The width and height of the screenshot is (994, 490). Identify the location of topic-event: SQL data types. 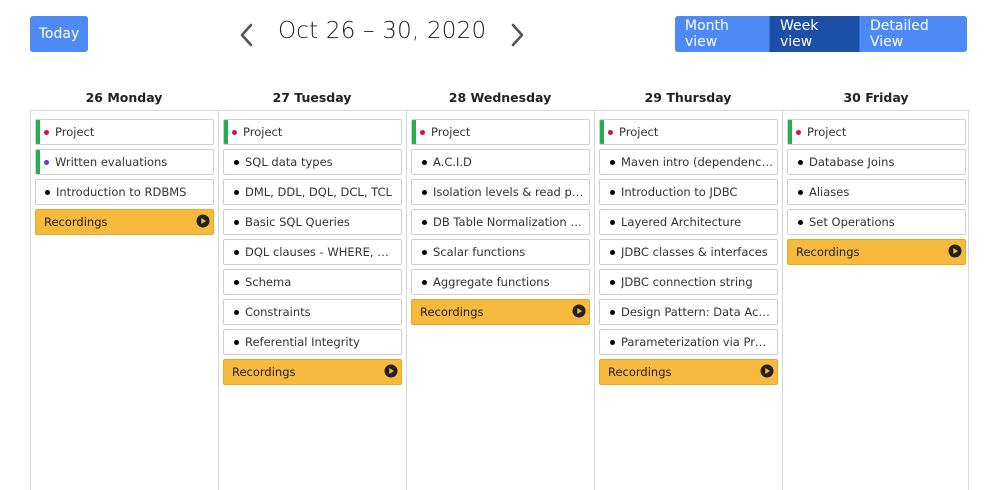
(312, 162).